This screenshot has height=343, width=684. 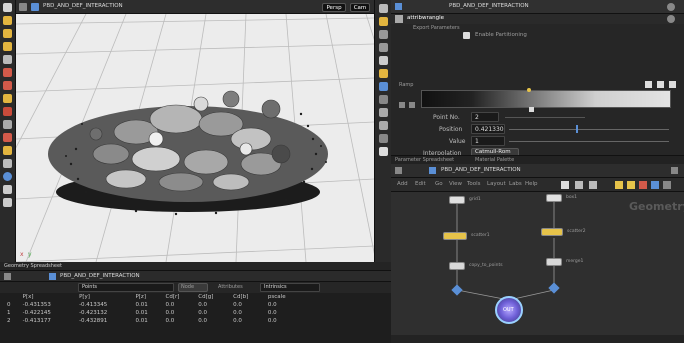 I want to click on back-icon, so click(x=7, y=276).